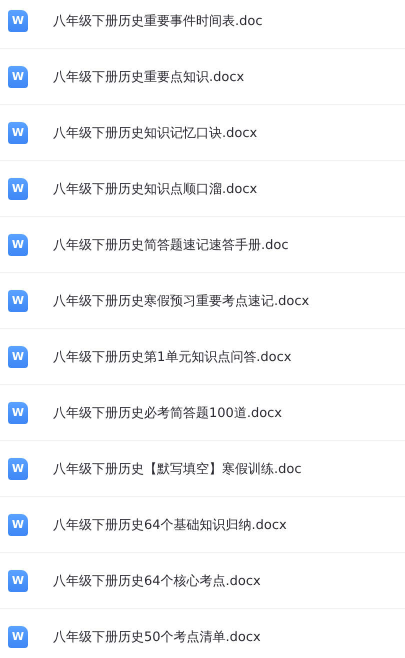 The width and height of the screenshot is (405, 658). What do you see at coordinates (181, 301) in the screenshot?
I see `file-name: 八年级下册历史寒假预习重要考点速记.docx` at bounding box center [181, 301].